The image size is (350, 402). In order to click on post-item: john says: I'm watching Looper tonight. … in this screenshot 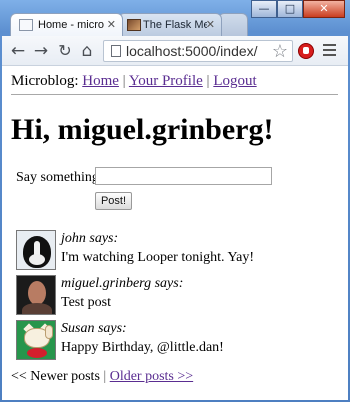, I will do `click(176, 251)`.